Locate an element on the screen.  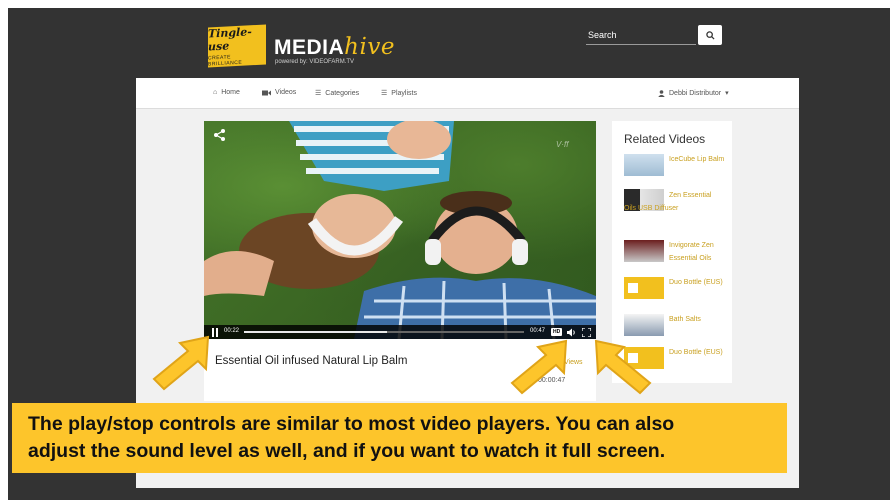
current-time: 00:22 is located at coordinates (232, 331).